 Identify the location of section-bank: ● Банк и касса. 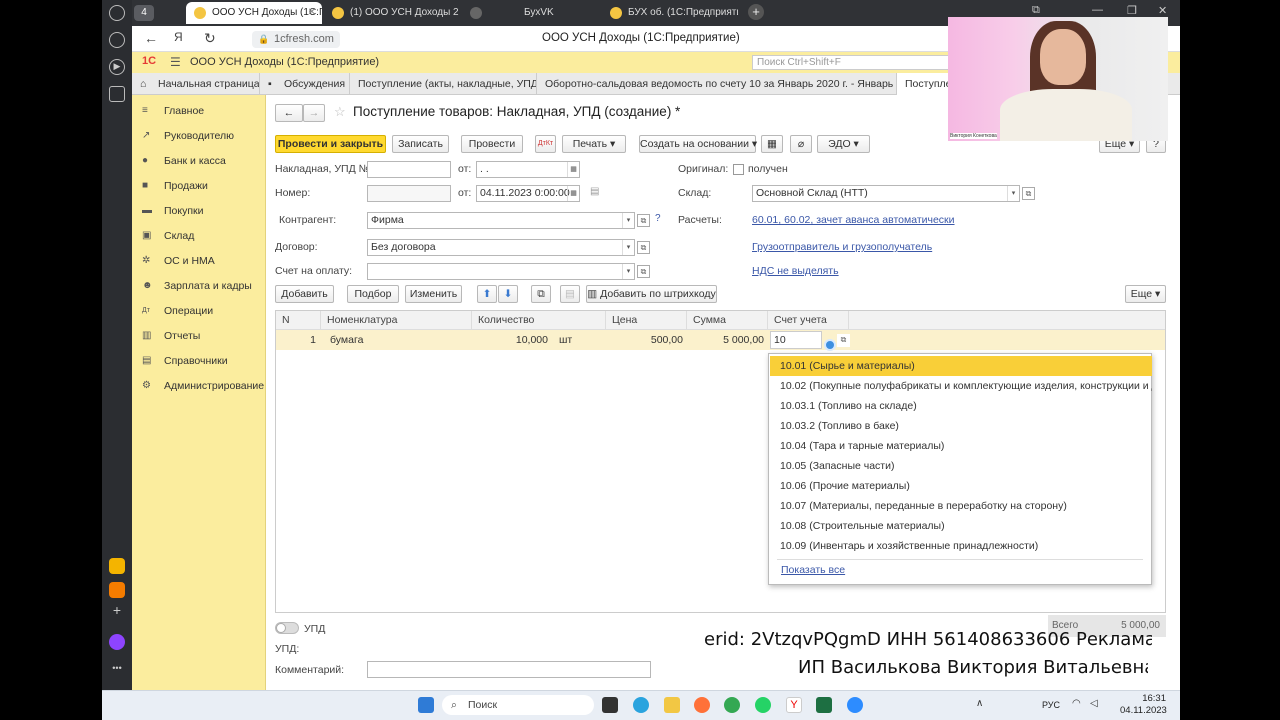
(184, 161).